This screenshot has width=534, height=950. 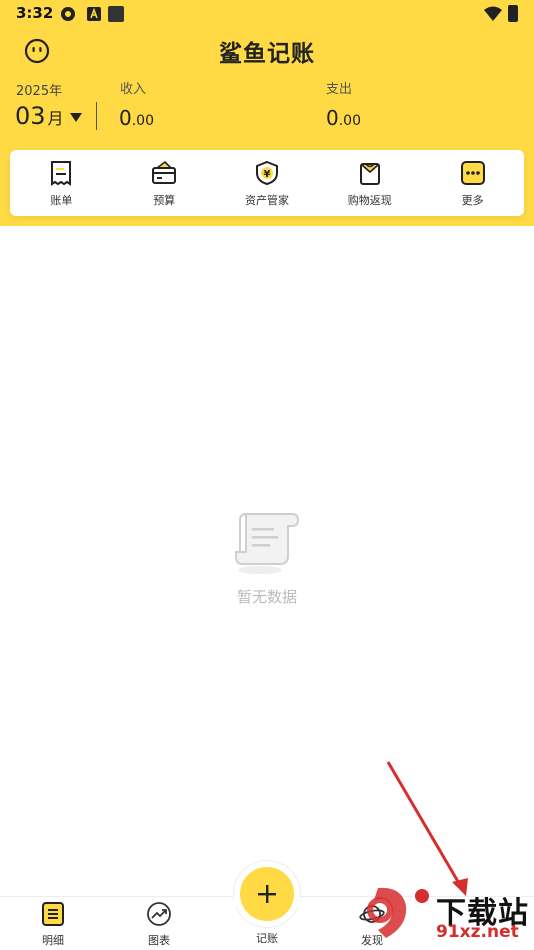 What do you see at coordinates (343, 118) in the screenshot?
I see `expense-value: 0.00` at bounding box center [343, 118].